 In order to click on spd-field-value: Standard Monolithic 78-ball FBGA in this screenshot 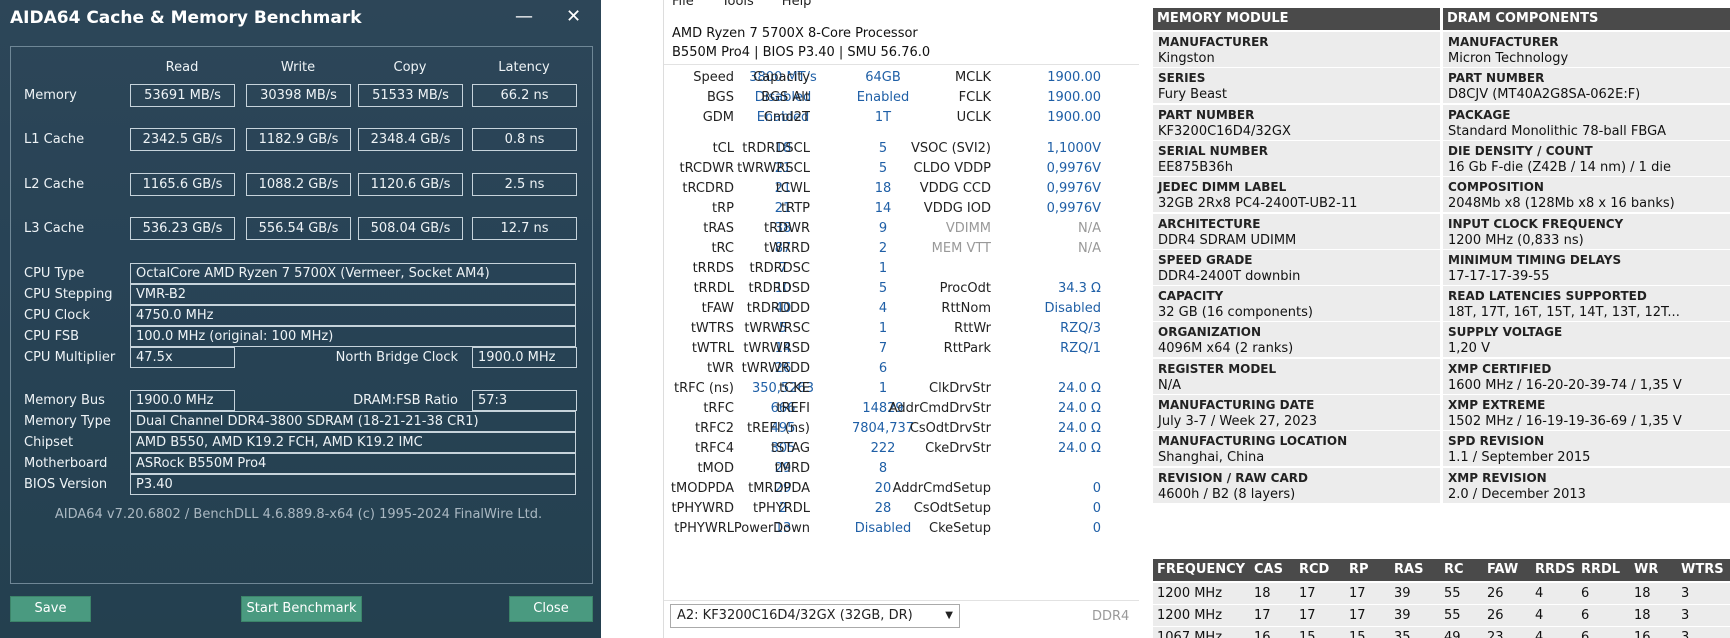, I will do `click(1557, 131)`.